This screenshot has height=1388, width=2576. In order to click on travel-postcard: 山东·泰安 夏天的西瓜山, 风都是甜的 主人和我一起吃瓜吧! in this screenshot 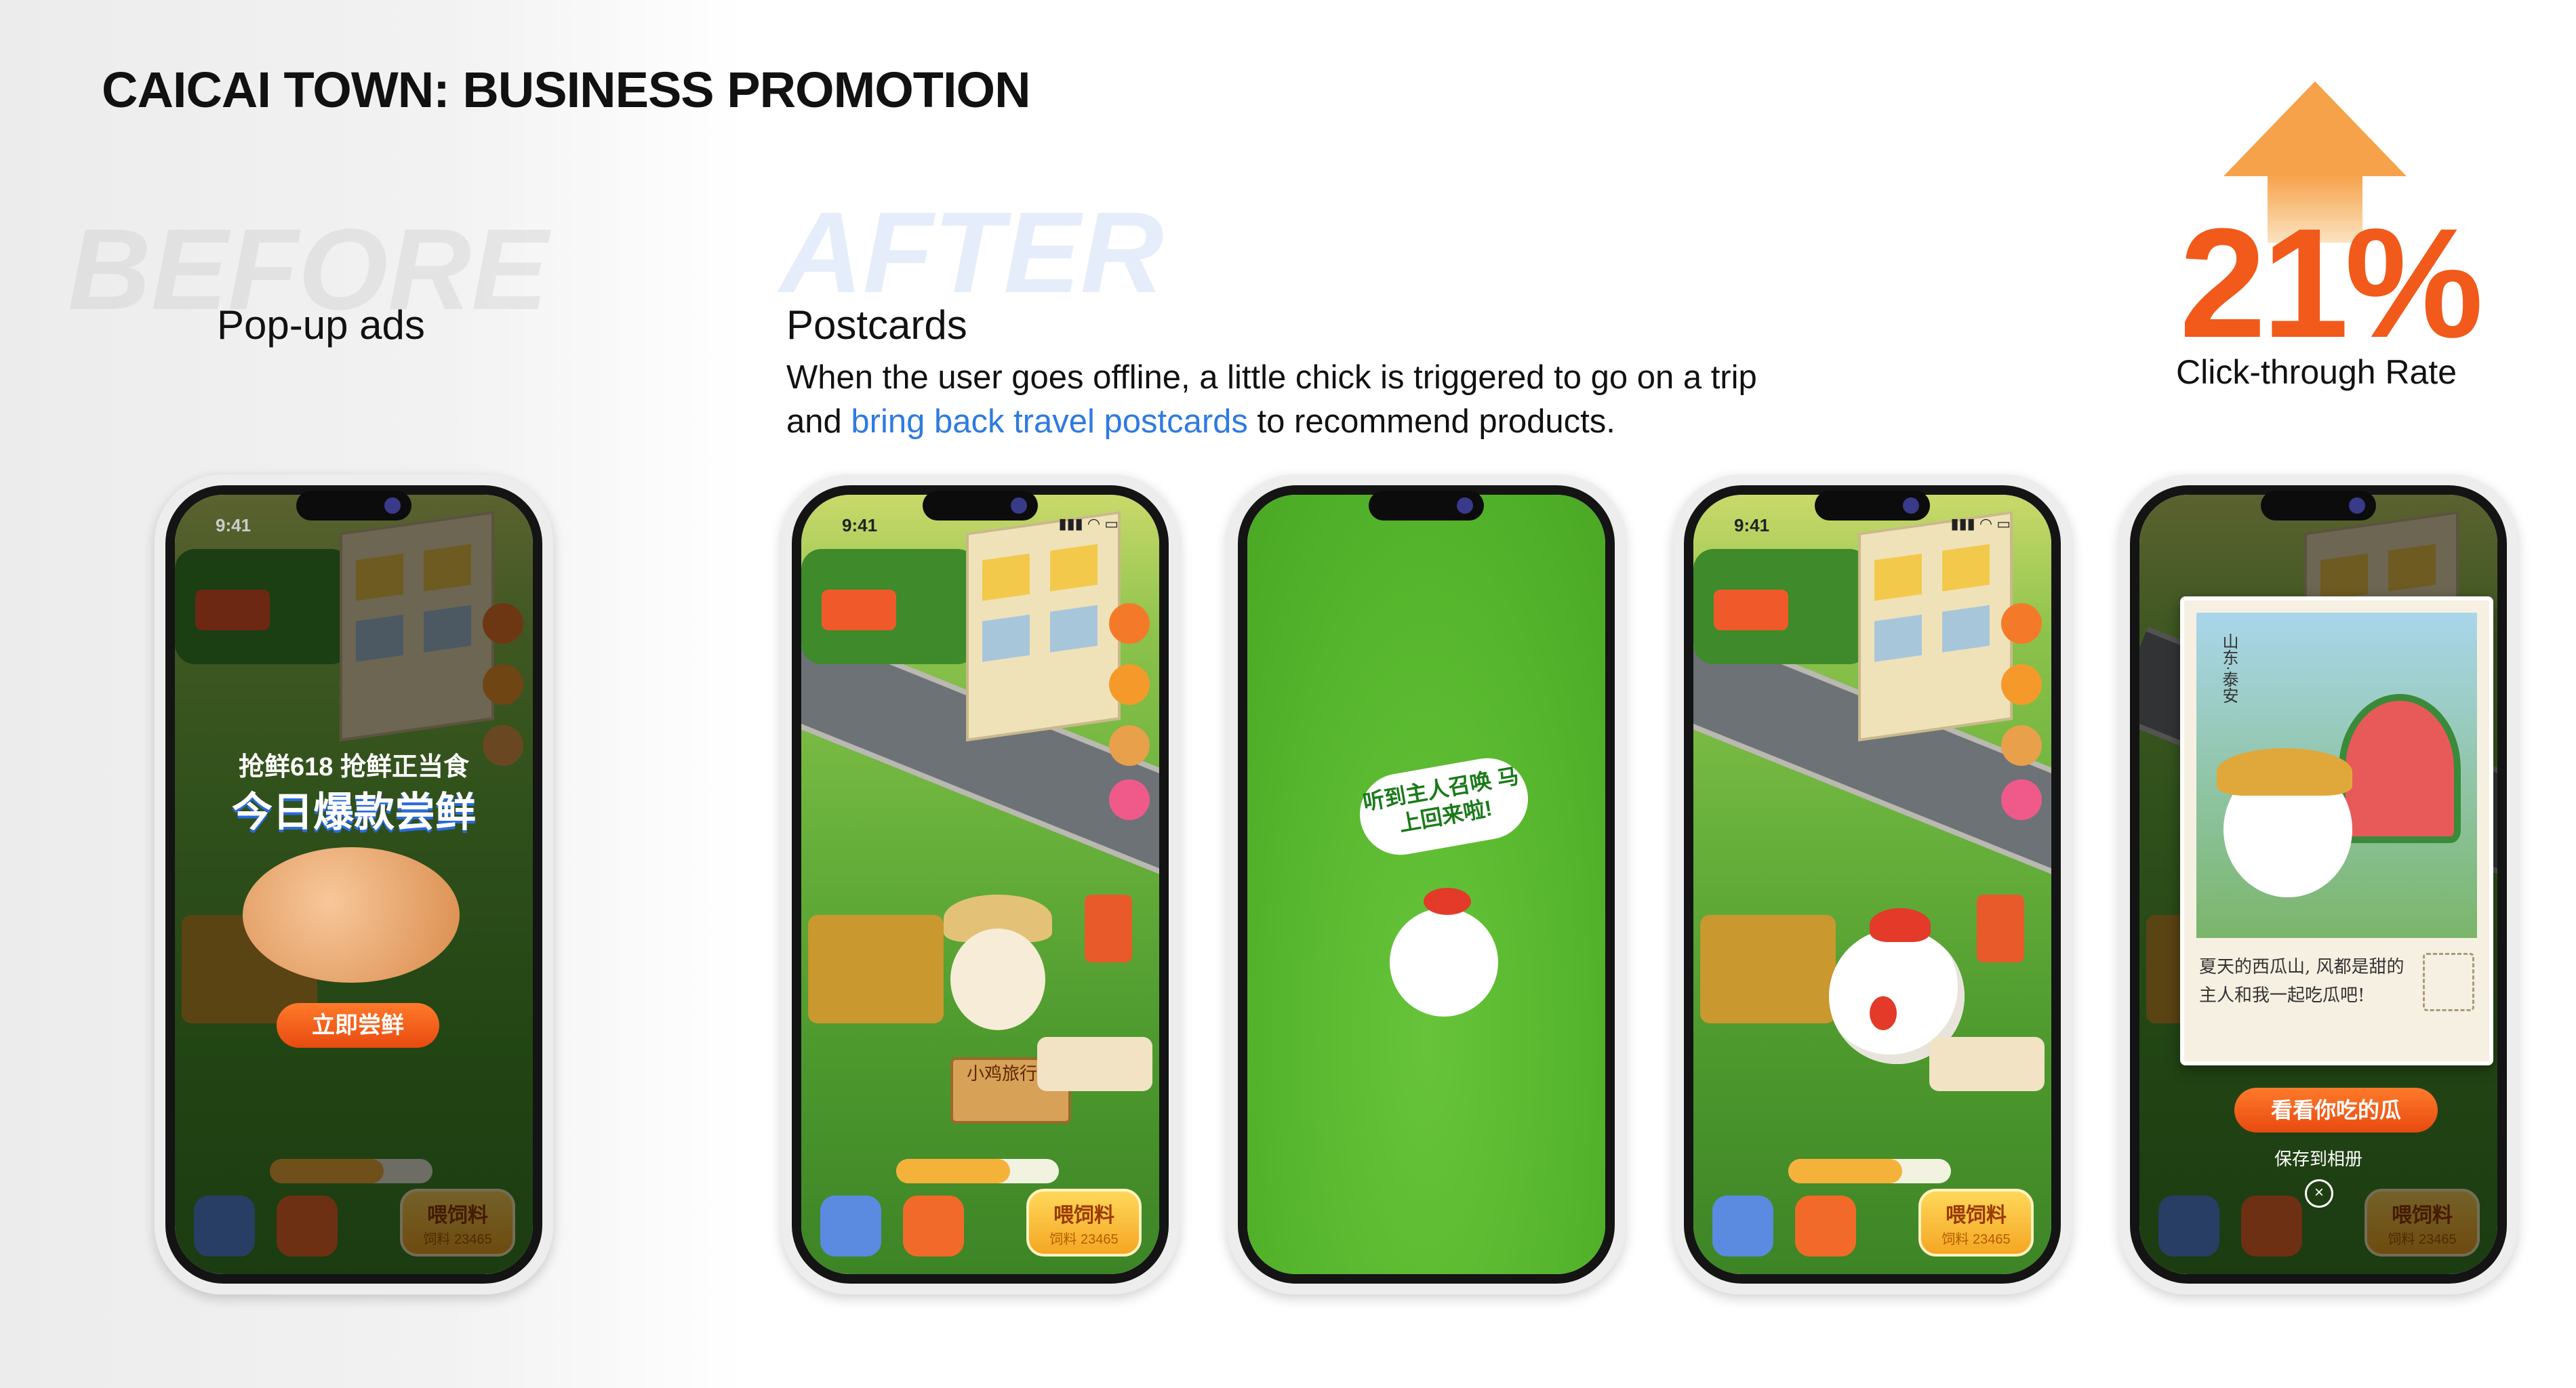, I will do `click(2336, 830)`.